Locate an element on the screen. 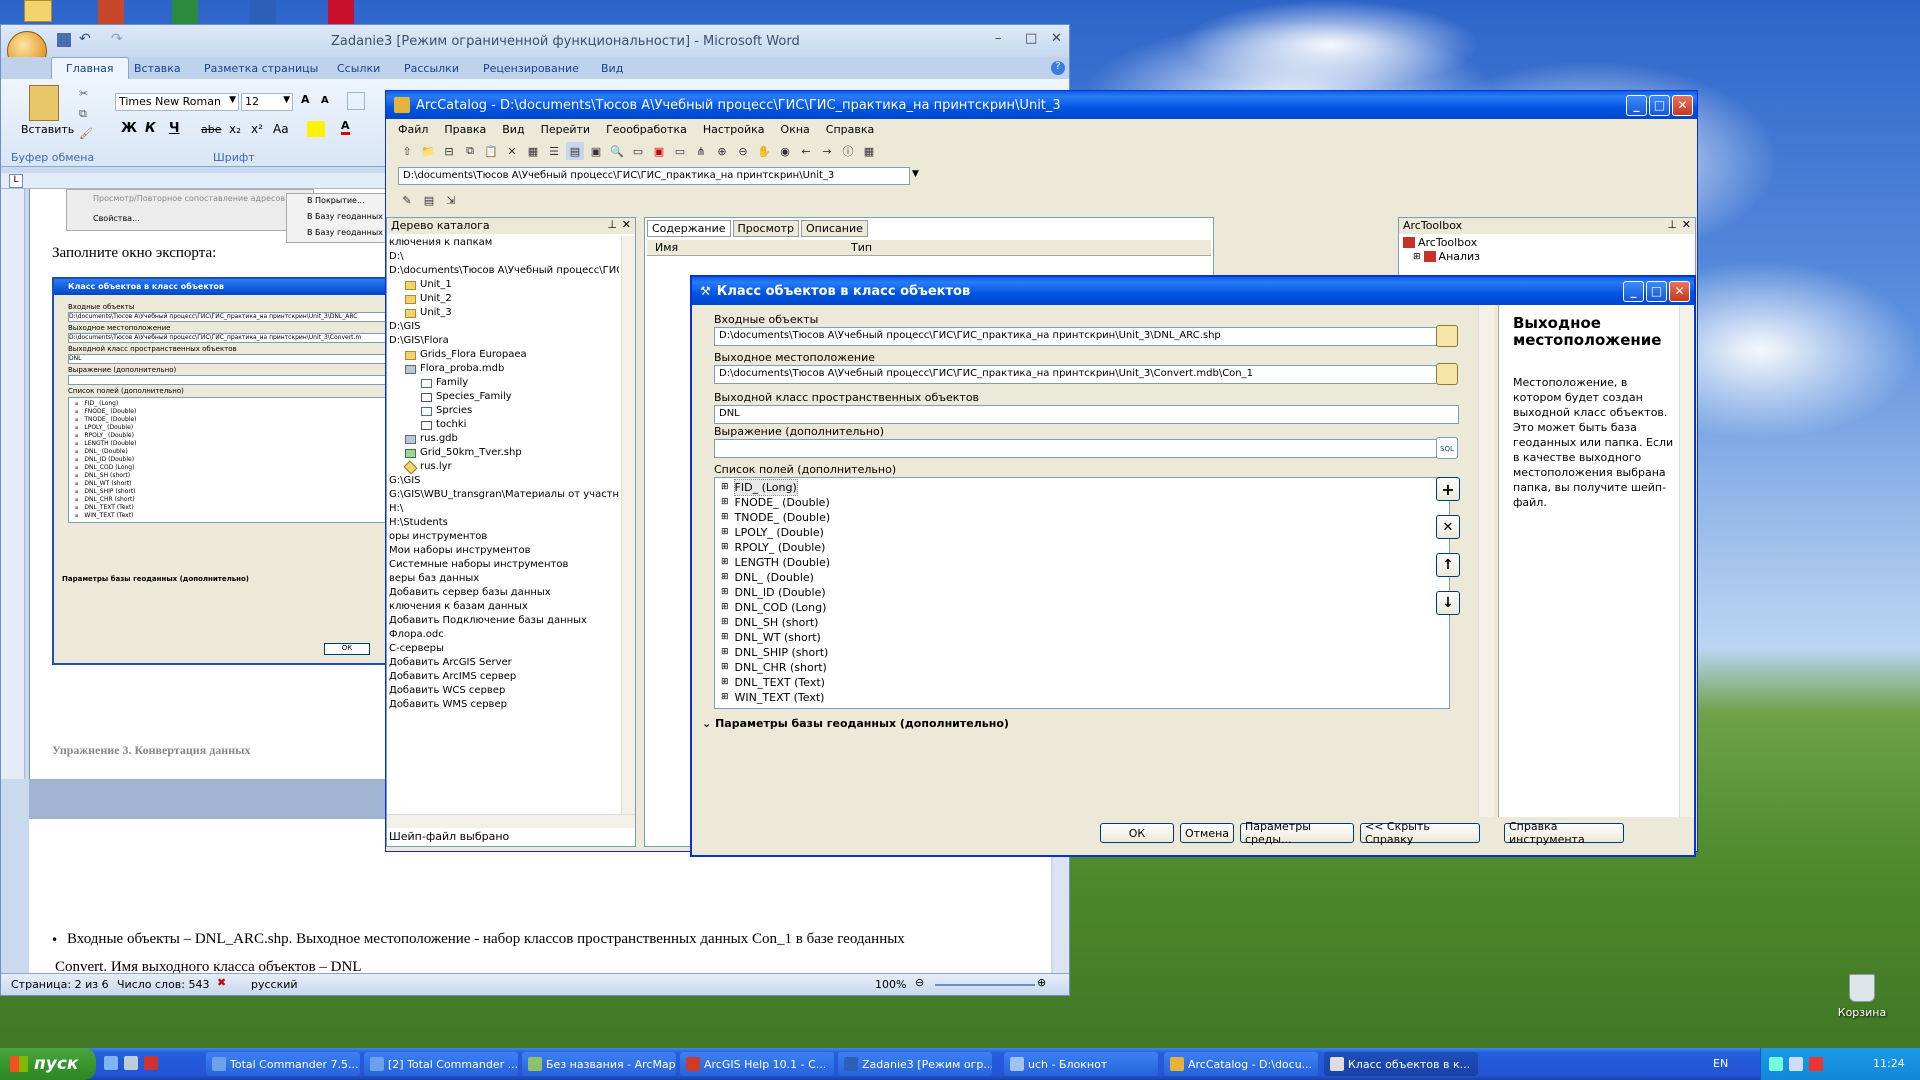  tray-icon is located at coordinates (1816, 1064).